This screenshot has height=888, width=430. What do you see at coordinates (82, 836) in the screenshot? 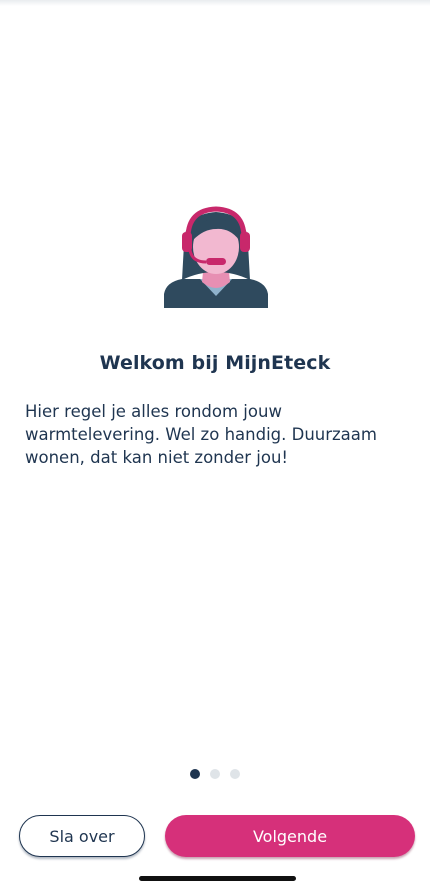
I see `skip-button: Sla over` at bounding box center [82, 836].